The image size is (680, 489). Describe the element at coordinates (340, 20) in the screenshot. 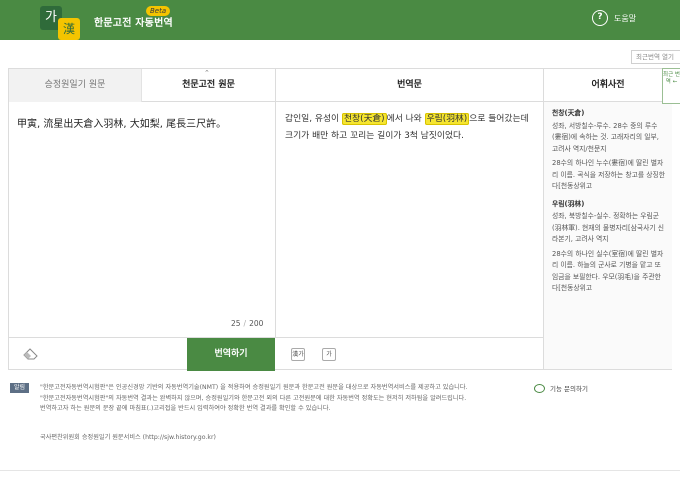

I see `app-header: 가 漢 한문고전 자동번역 Beta ? 도움말` at that location.